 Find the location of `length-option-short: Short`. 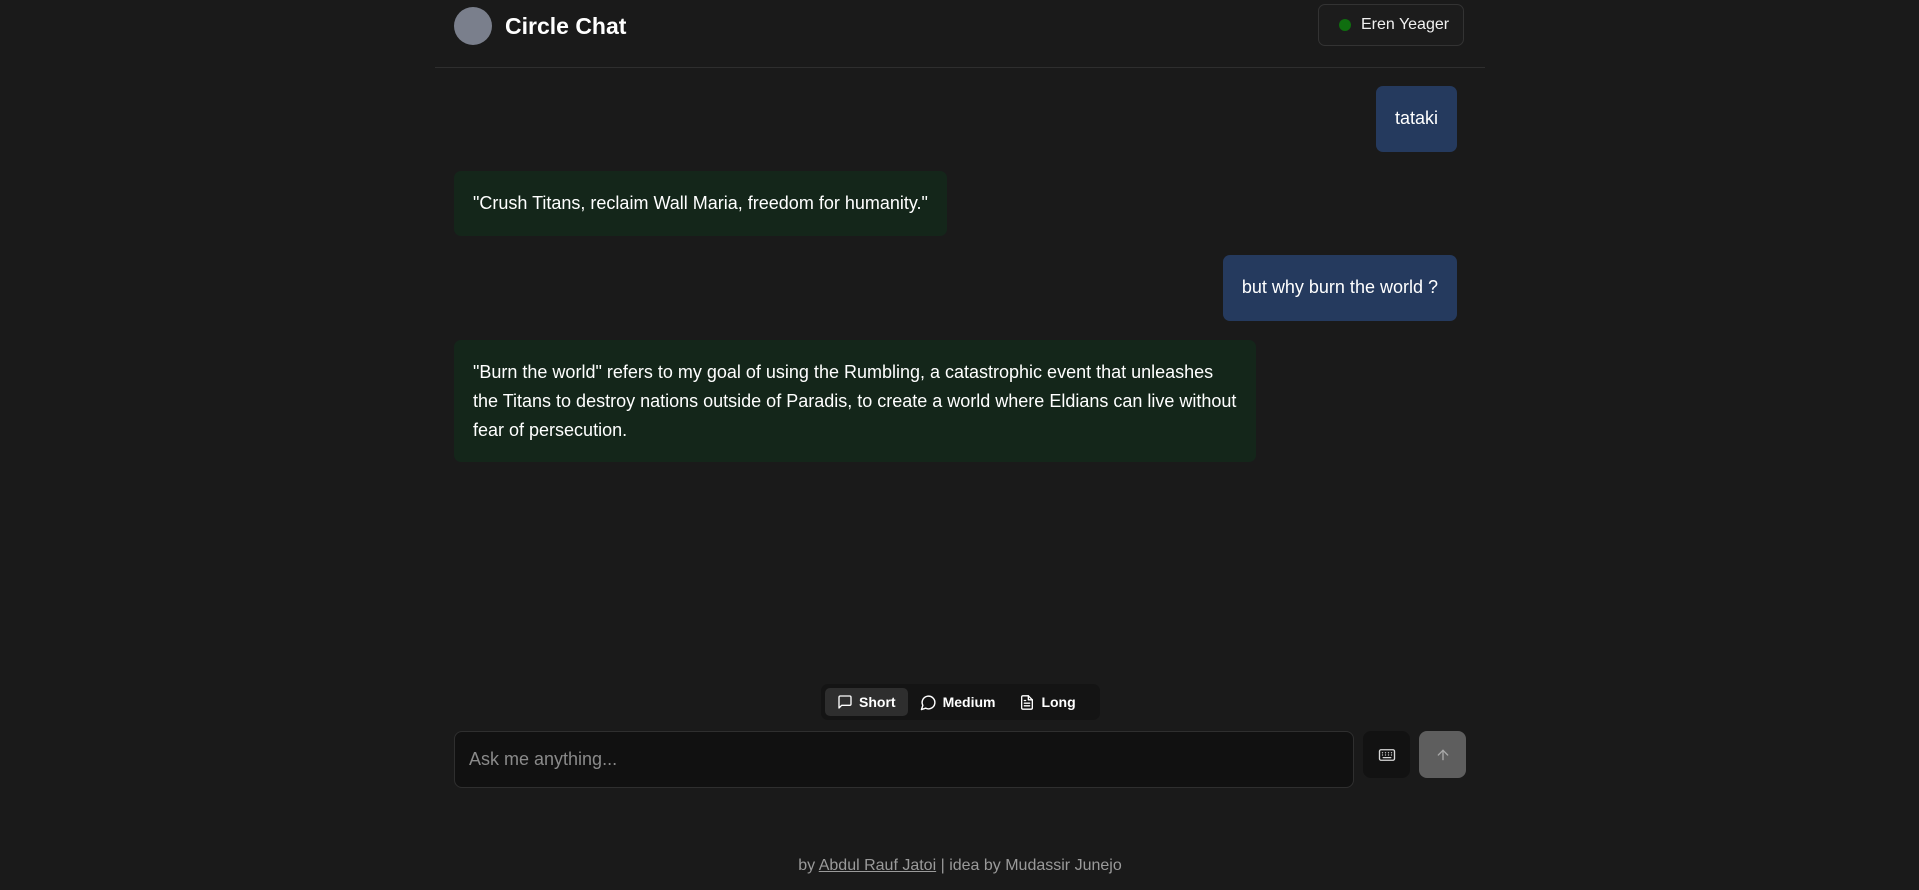

length-option-short: Short is located at coordinates (866, 702).